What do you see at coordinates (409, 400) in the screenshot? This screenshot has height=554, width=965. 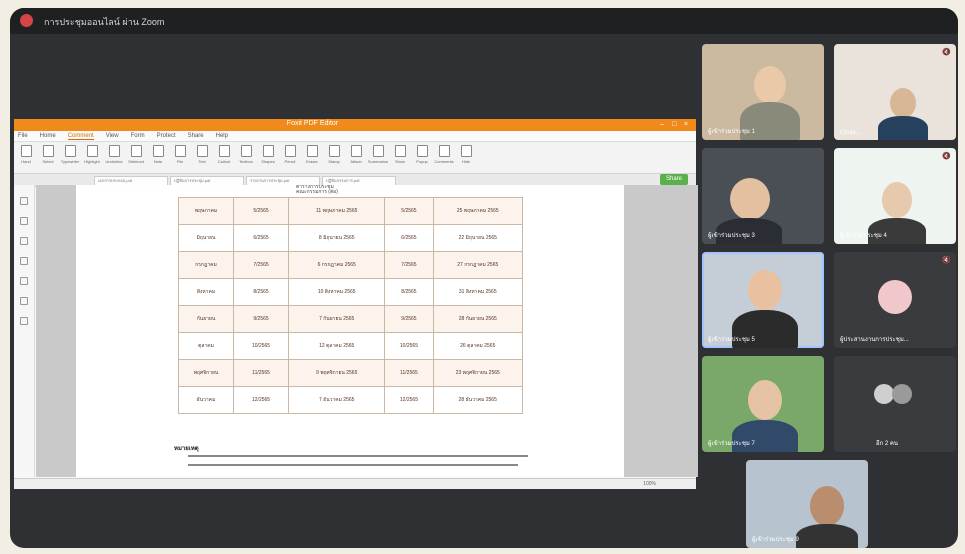 I see `table-cell: 12/2565` at bounding box center [409, 400].